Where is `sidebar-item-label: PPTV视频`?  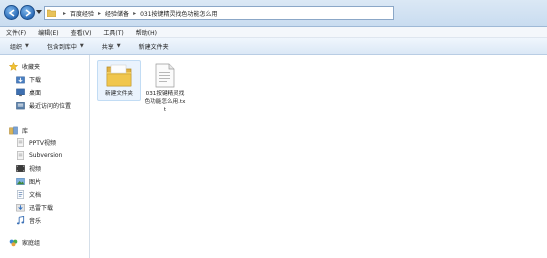 sidebar-item-label: PPTV视频 is located at coordinates (43, 143).